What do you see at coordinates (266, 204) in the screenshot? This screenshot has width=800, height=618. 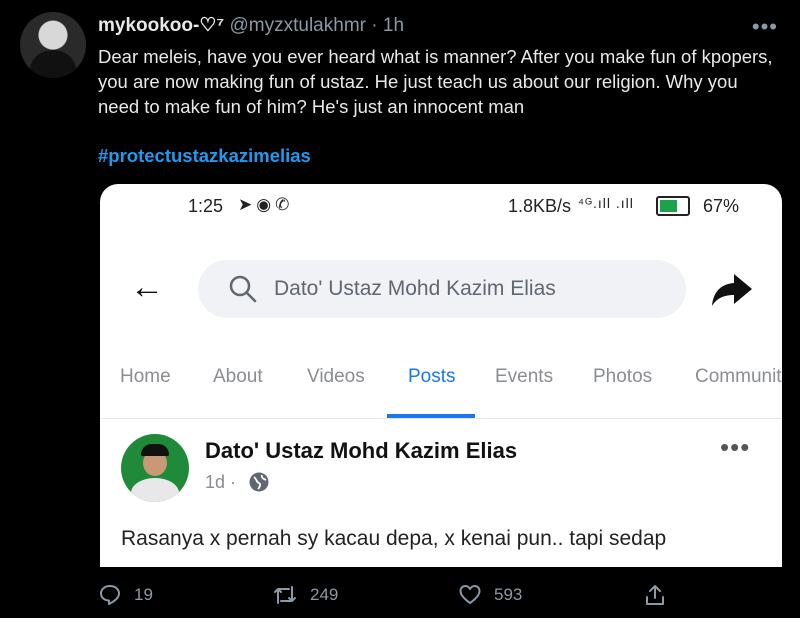 I see `notification-icons: ➤◉✆` at bounding box center [266, 204].